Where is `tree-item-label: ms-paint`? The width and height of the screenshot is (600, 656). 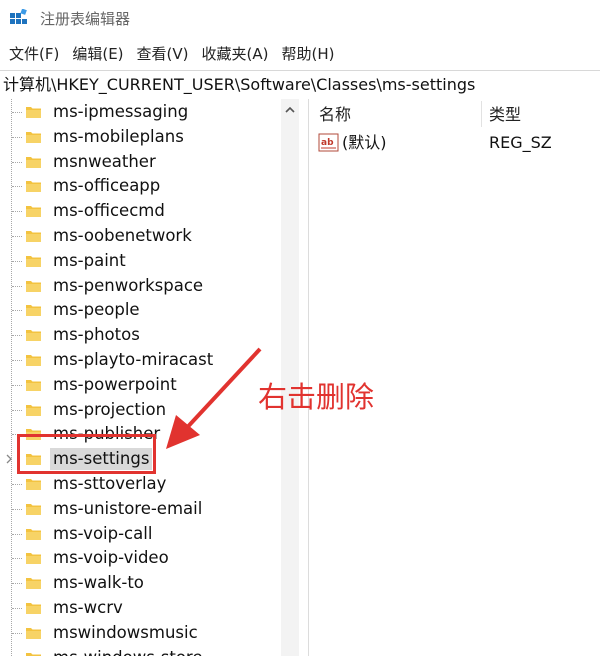
tree-item-label: ms-paint is located at coordinates (89, 260).